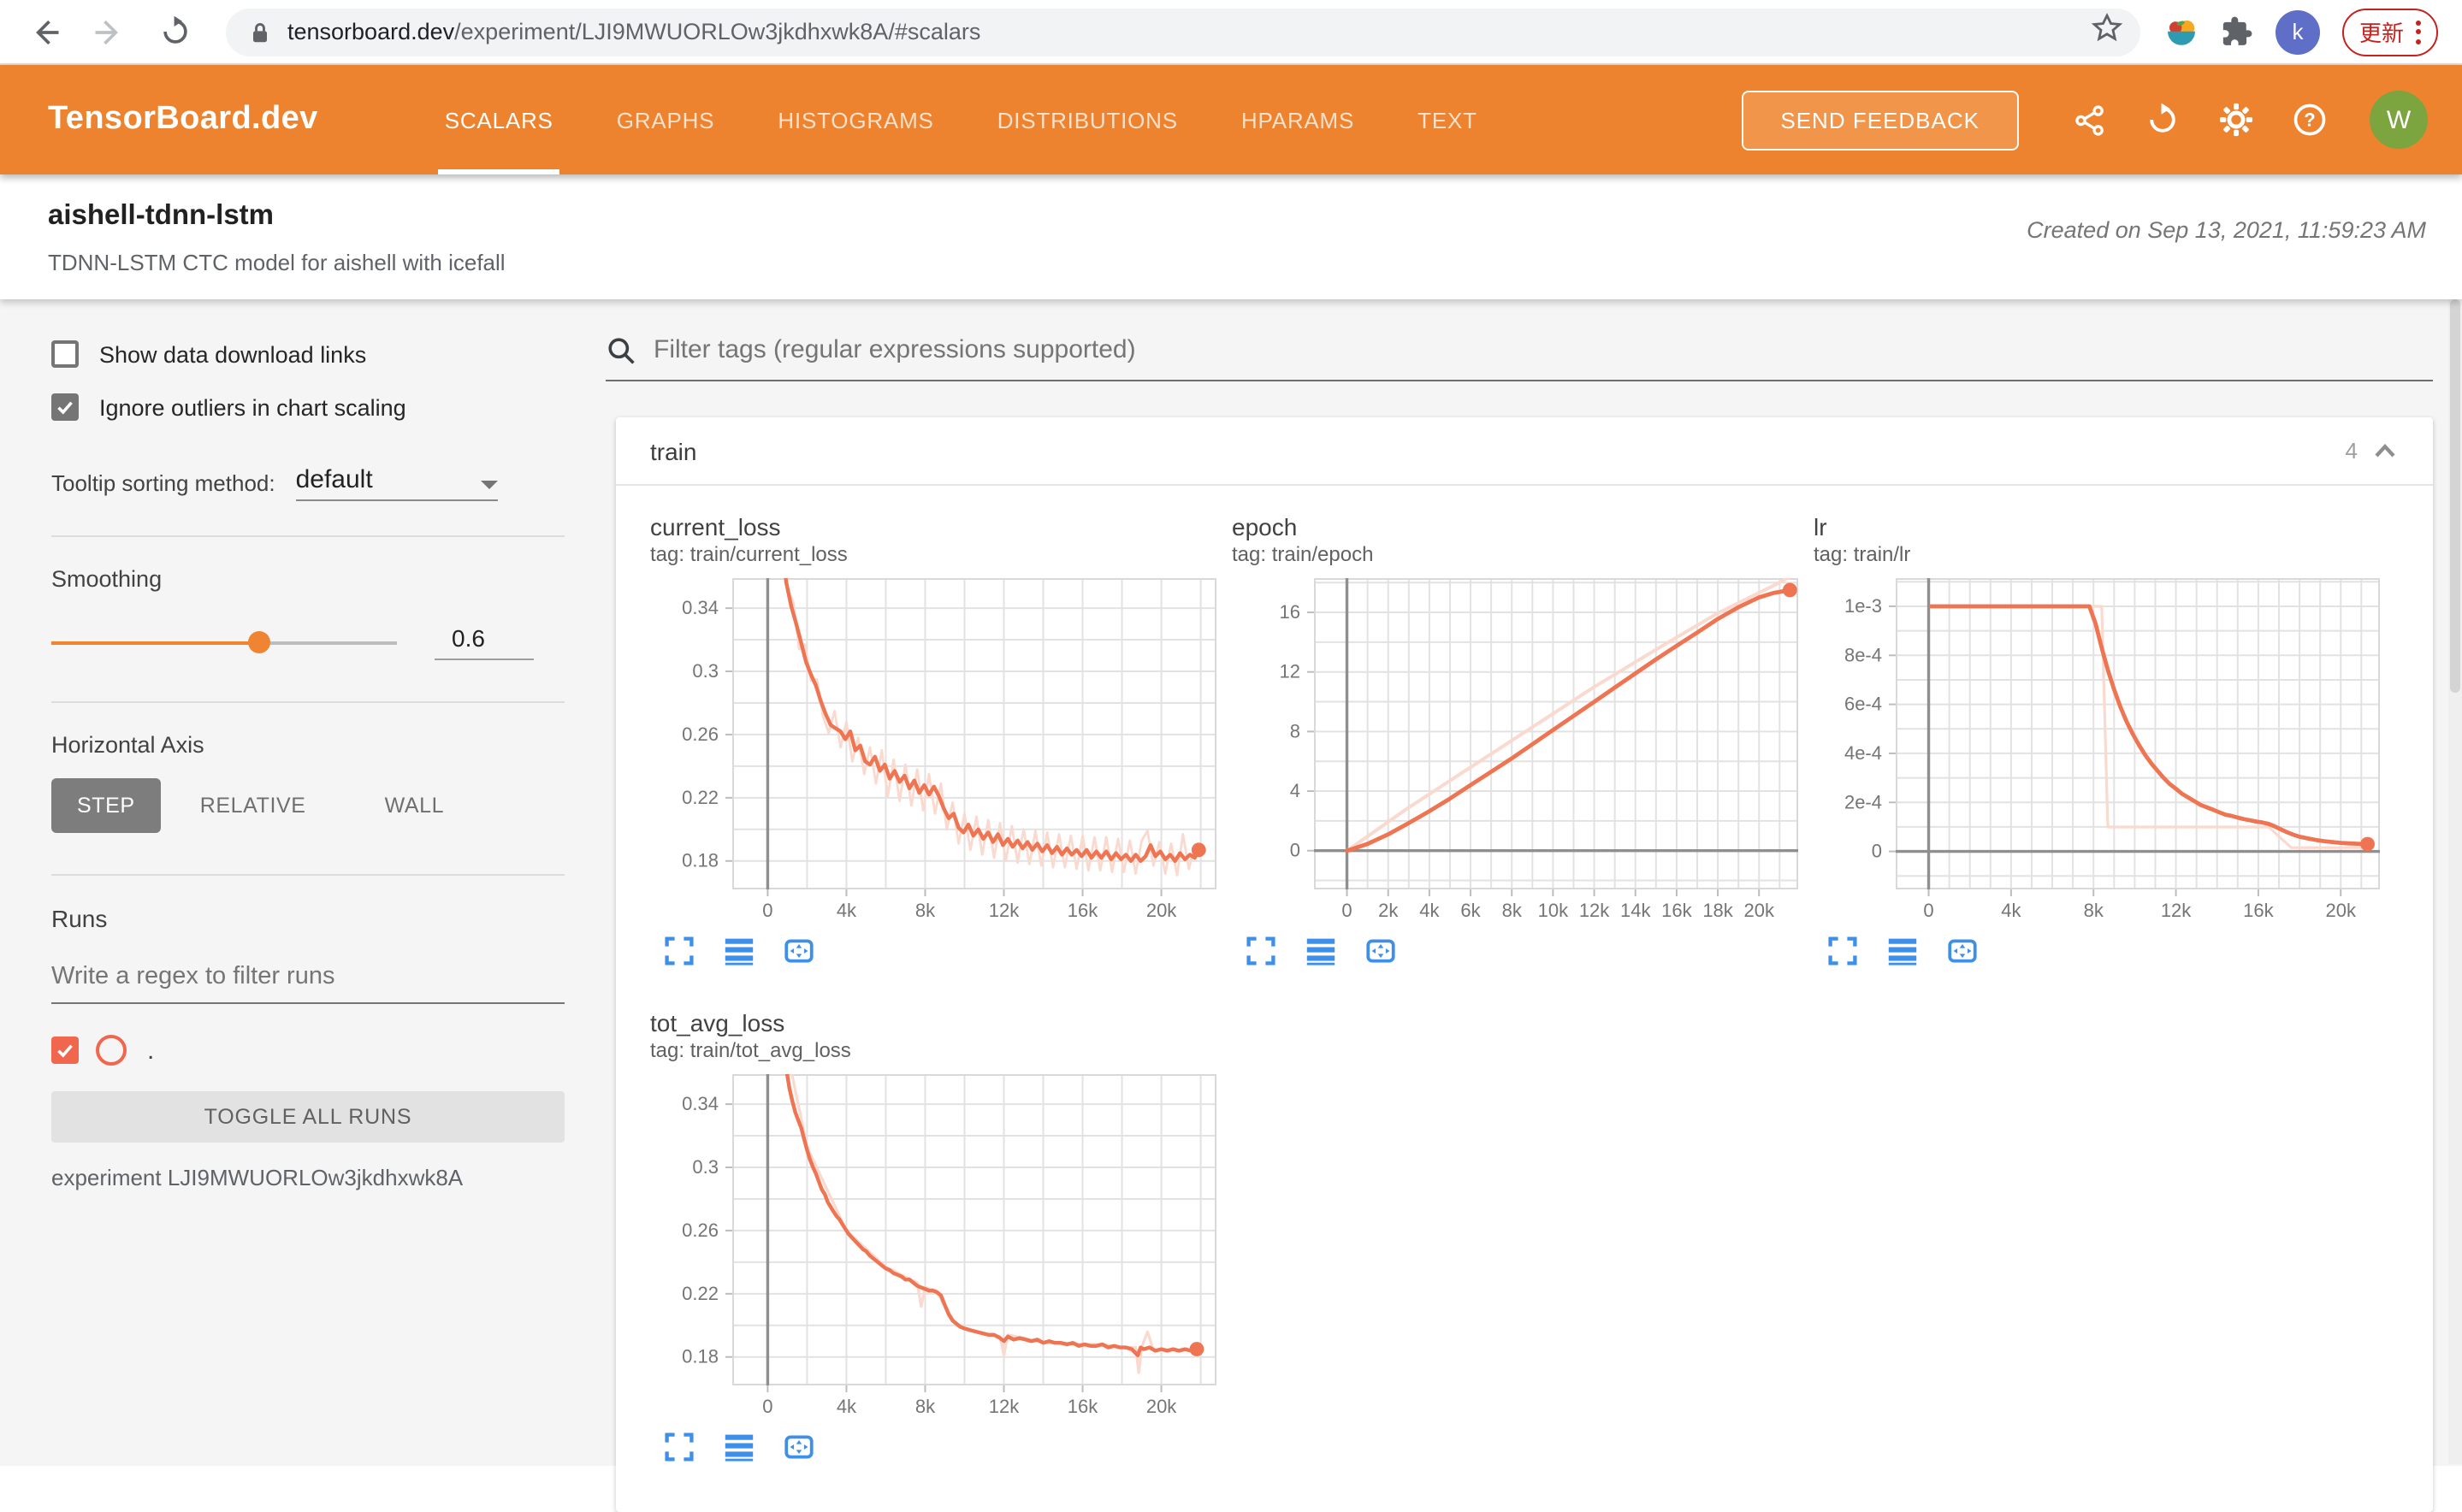  I want to click on settings-button, so click(2236, 119).